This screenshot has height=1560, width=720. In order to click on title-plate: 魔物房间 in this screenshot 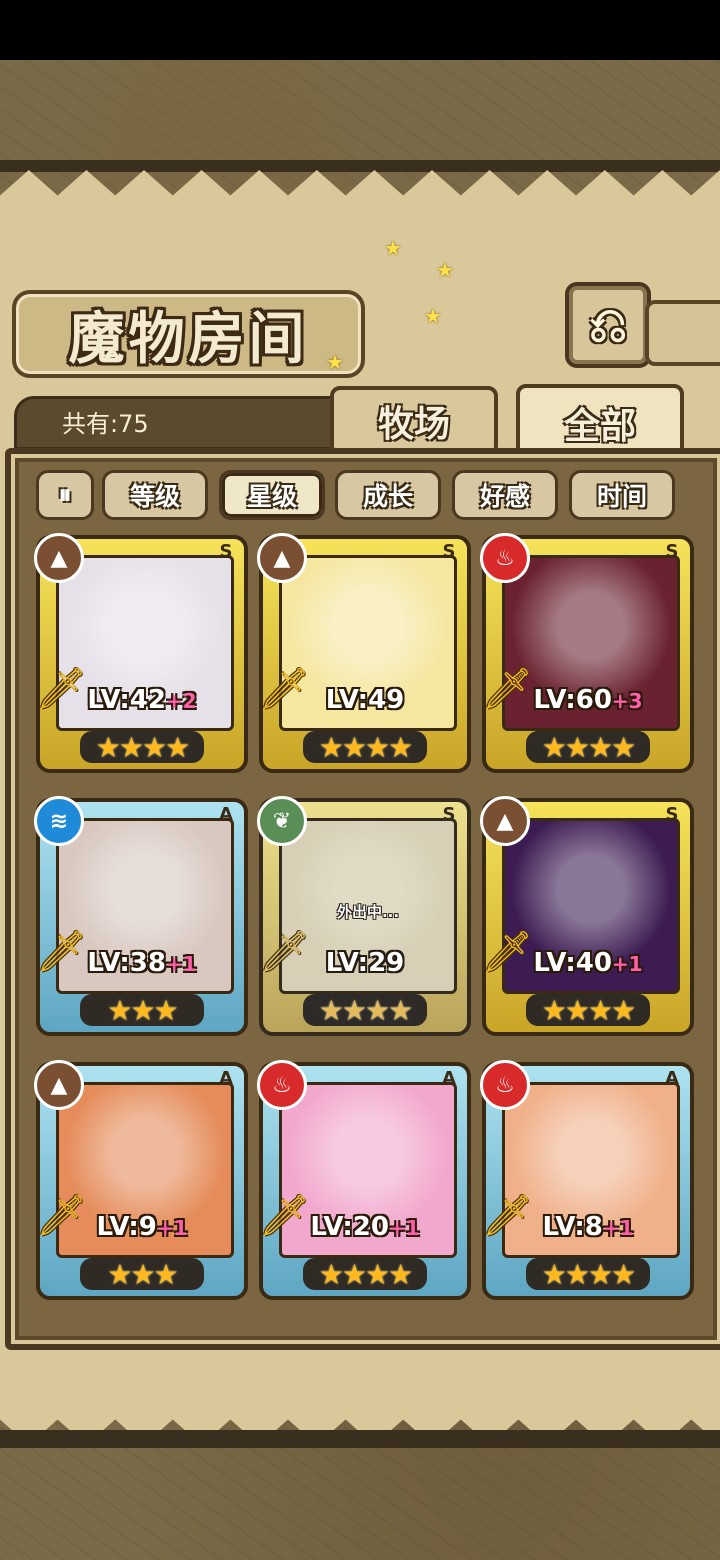, I will do `click(188, 334)`.